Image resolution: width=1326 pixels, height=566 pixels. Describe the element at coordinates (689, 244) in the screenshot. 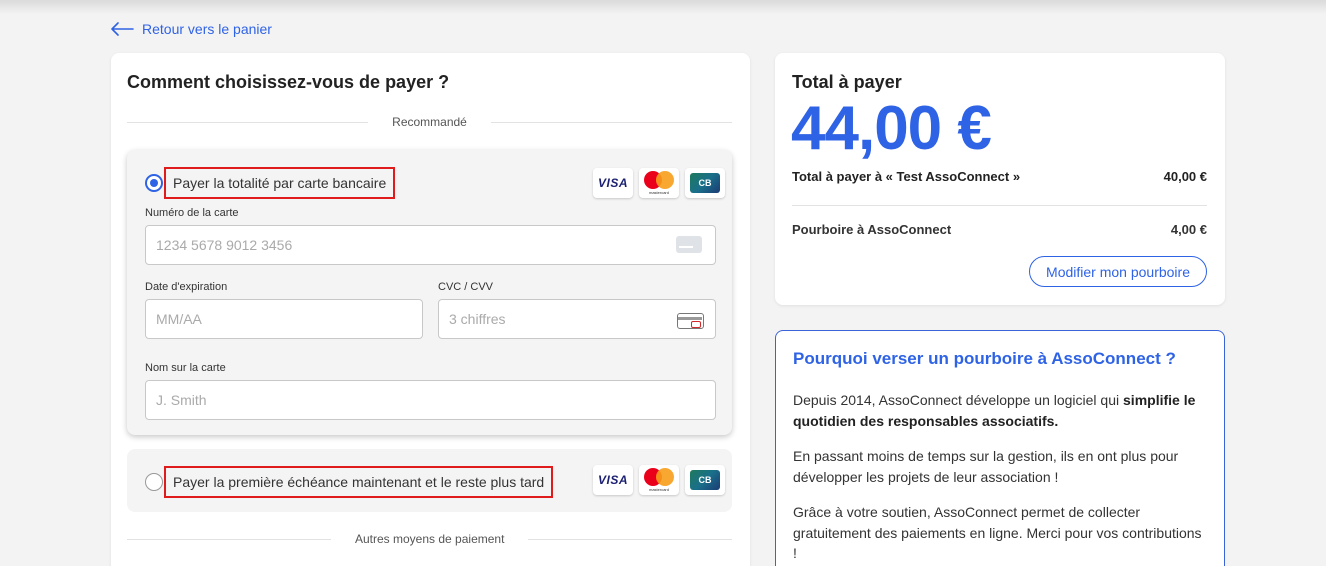

I see `credit-card-icon` at that location.